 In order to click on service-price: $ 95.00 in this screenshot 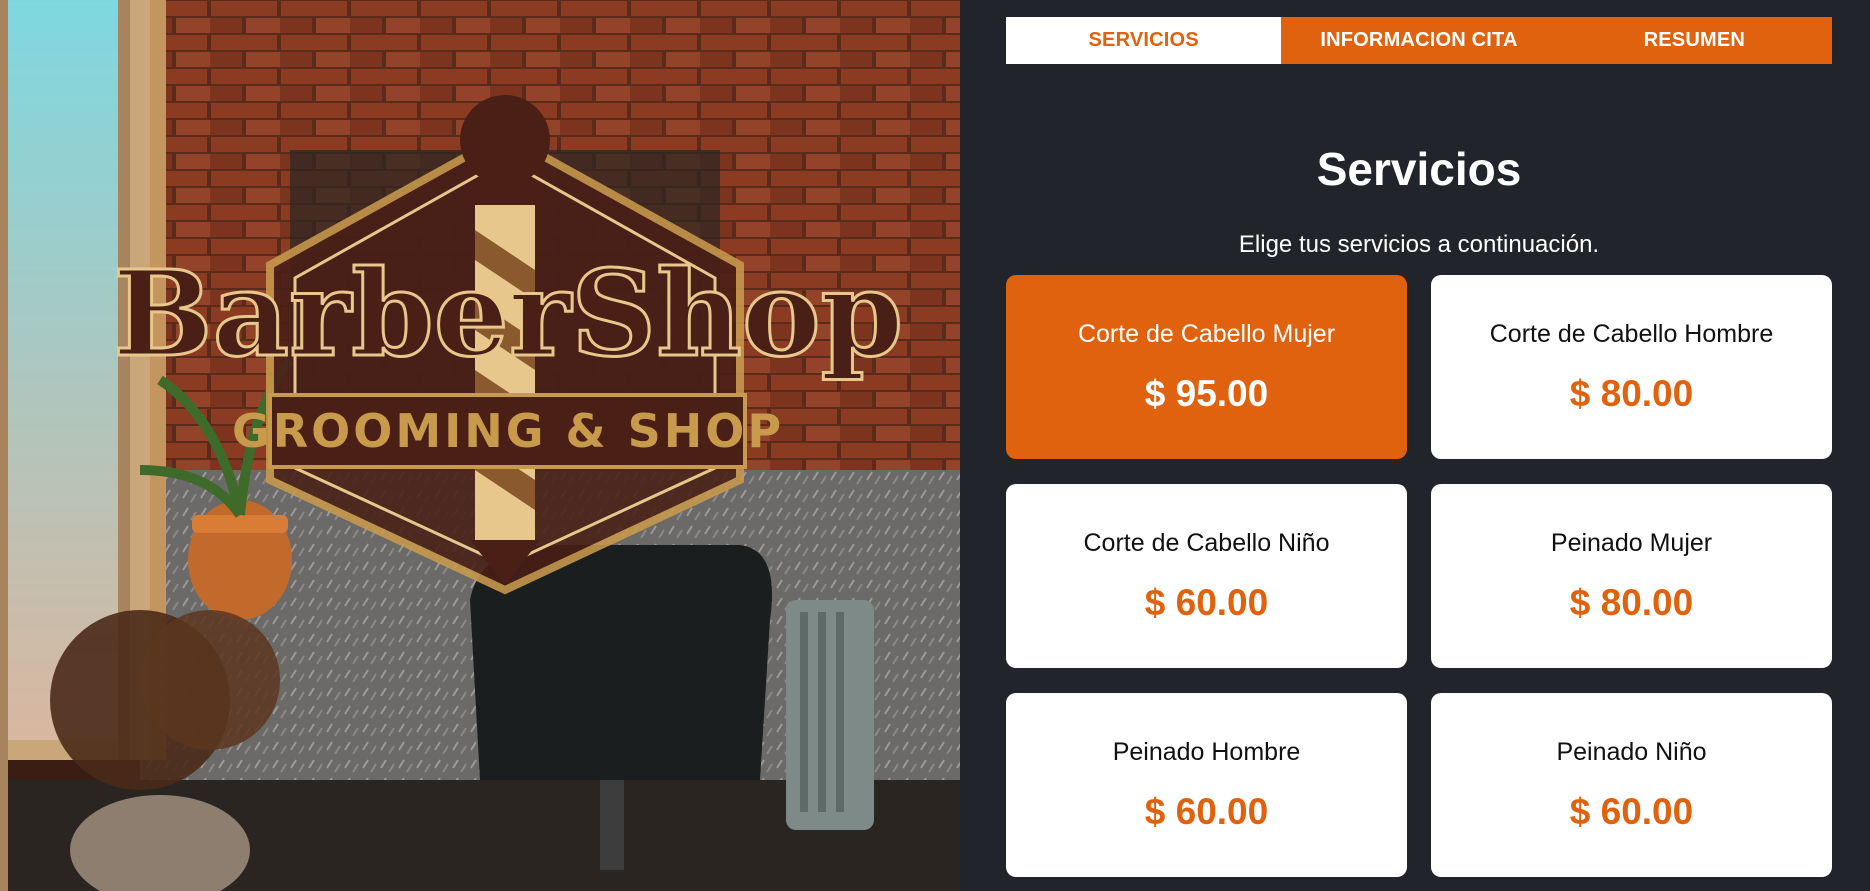, I will do `click(1206, 393)`.